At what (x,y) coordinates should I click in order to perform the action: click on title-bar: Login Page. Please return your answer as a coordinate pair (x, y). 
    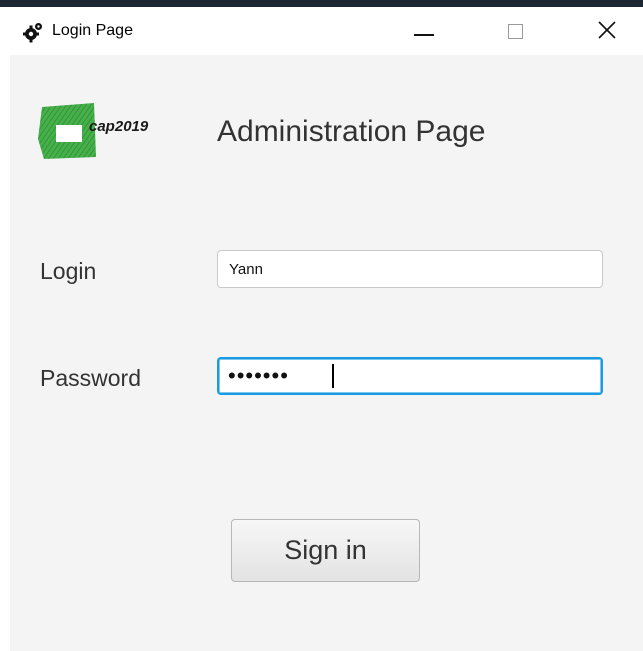
    Looking at the image, I should click on (326, 31).